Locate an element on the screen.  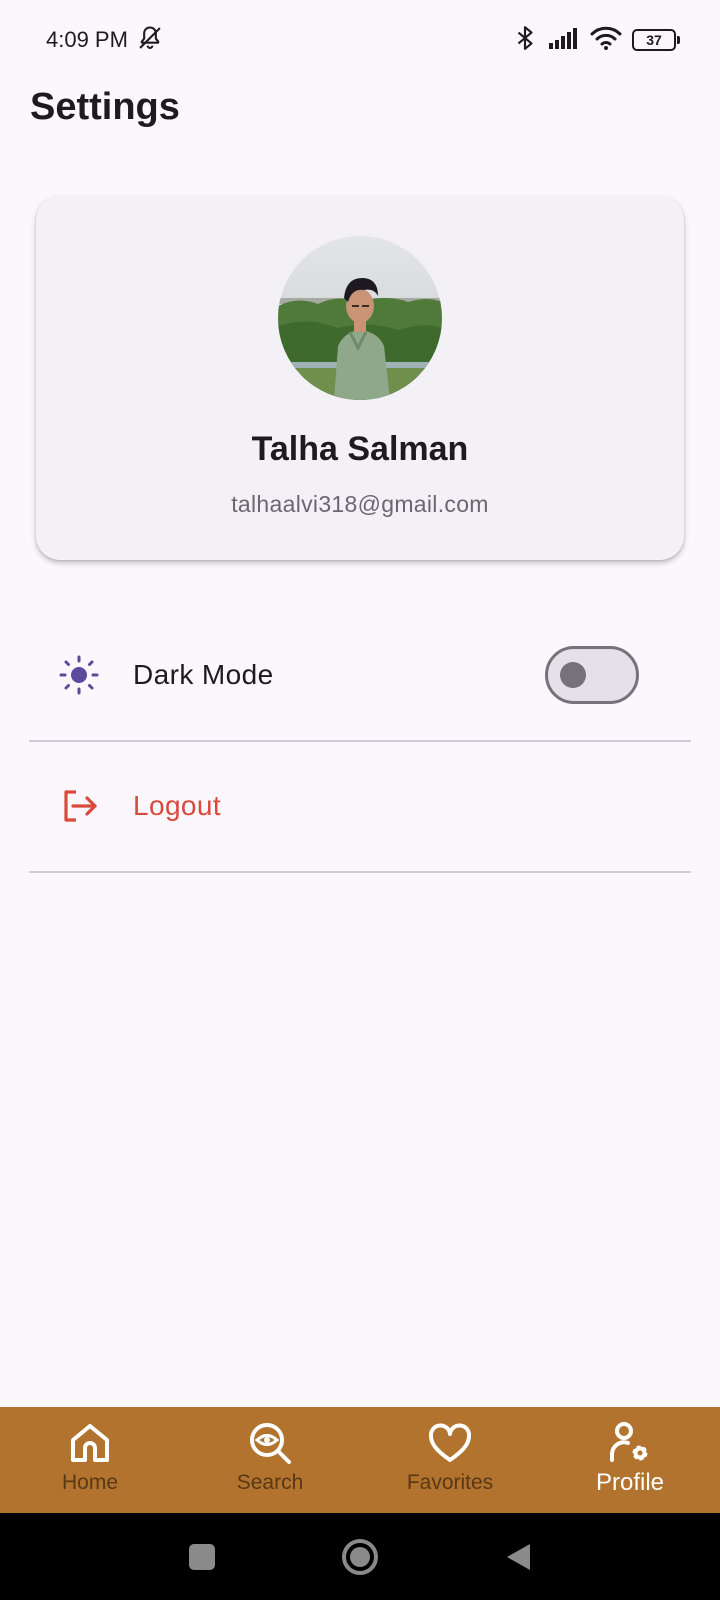
system-home-button is located at coordinates (360, 1556).